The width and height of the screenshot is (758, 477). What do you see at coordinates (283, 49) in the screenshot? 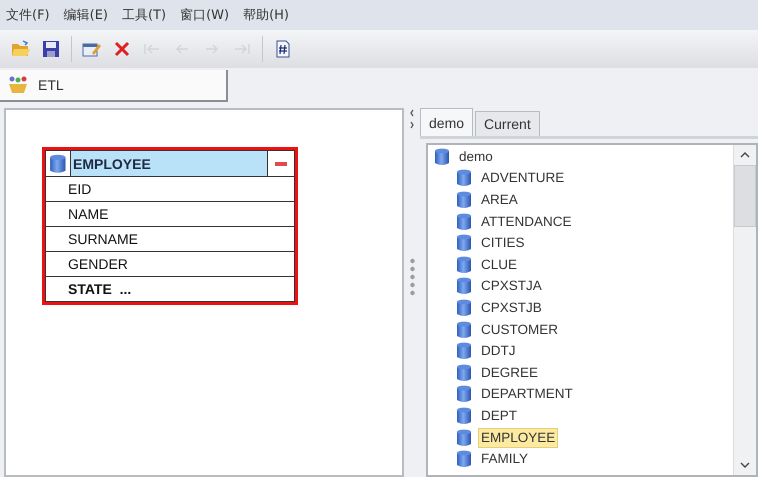
I see `hash-document-icon` at bounding box center [283, 49].